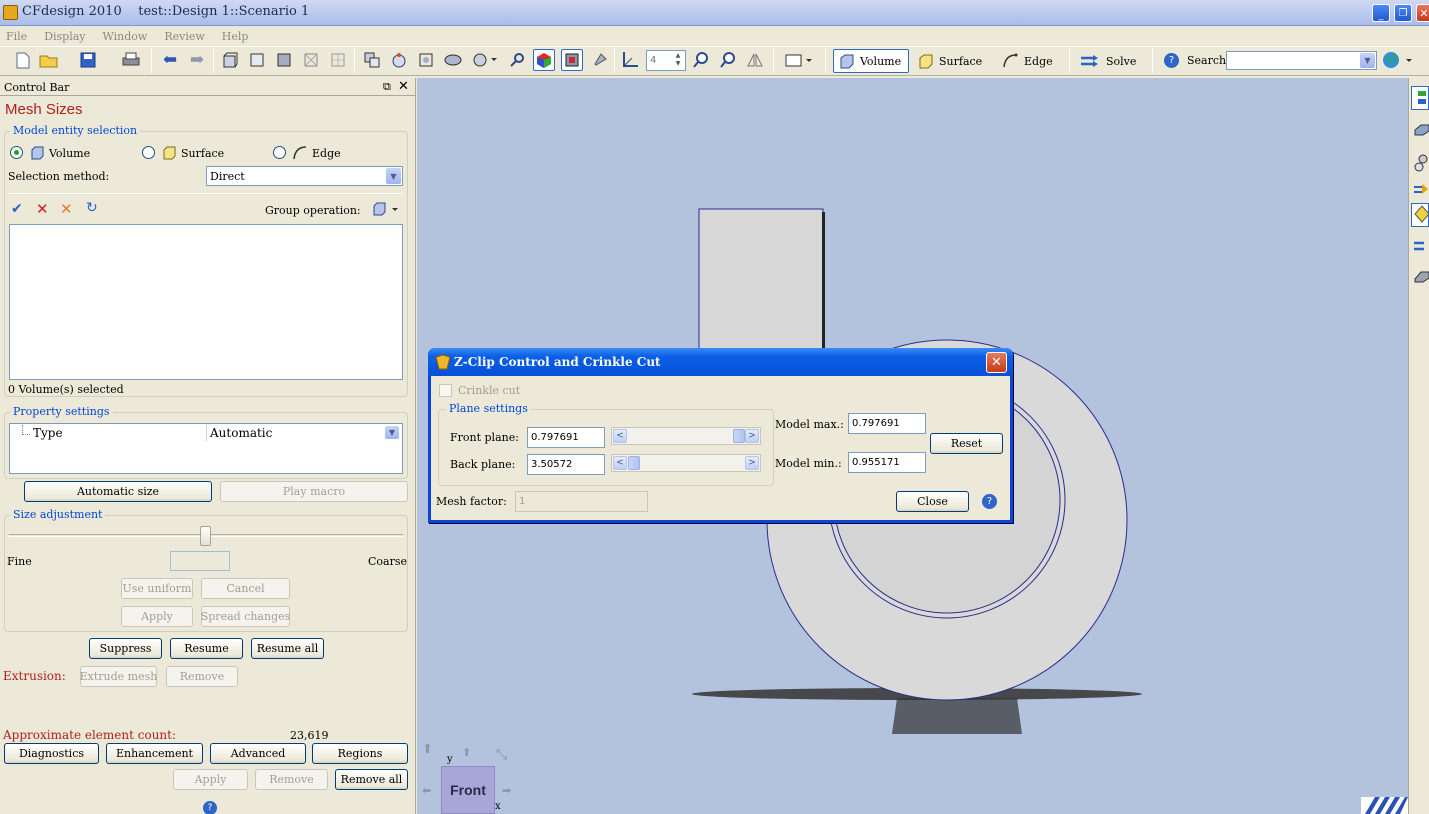 This screenshot has height=814, width=1429. I want to click on selection-method-combo: Direct ▼, so click(304, 176).